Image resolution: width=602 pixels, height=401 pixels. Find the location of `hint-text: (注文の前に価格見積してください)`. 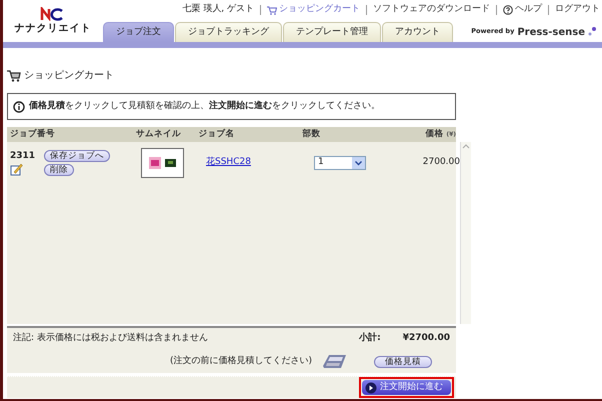

hint-text: (注文の前に価格見積してください) is located at coordinates (241, 361).